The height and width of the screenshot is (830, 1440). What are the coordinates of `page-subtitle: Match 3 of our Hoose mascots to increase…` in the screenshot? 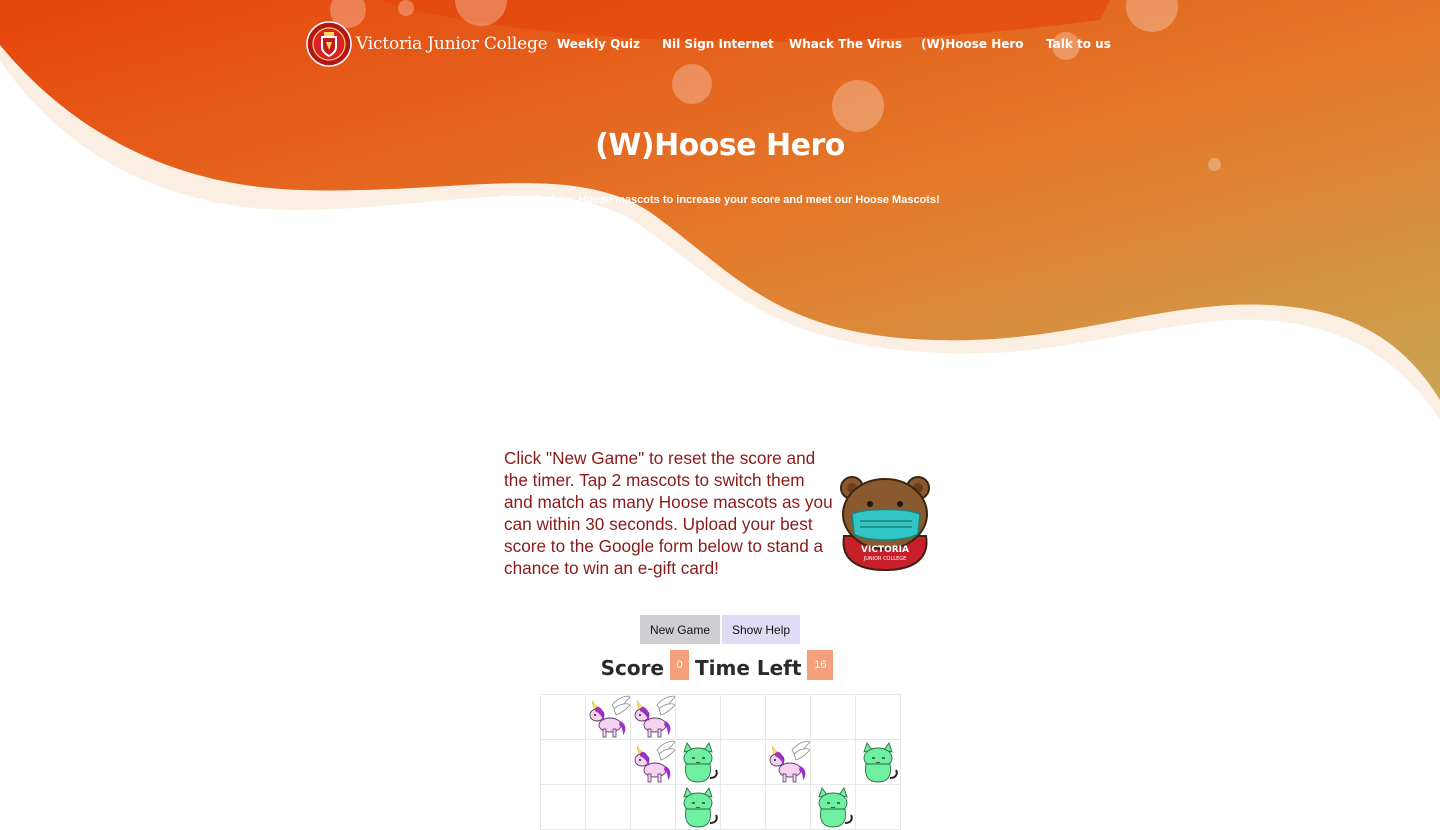 It's located at (720, 200).